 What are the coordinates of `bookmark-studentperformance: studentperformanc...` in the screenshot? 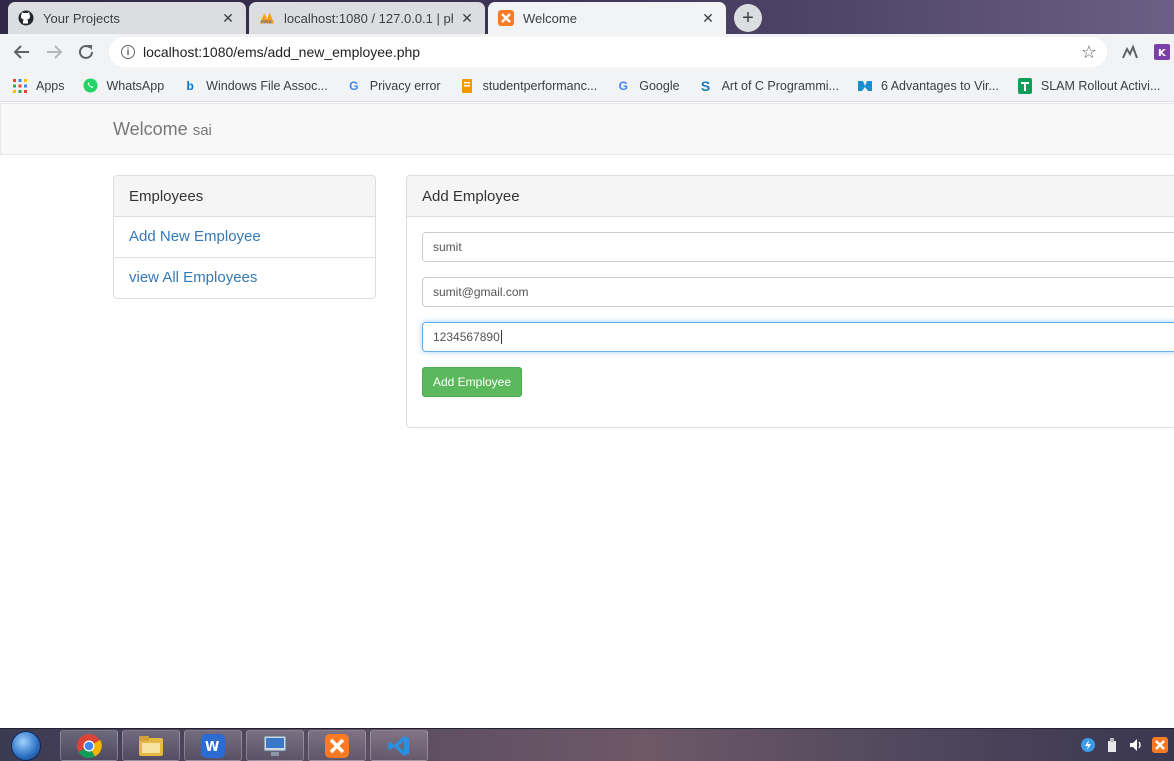 It's located at (528, 86).